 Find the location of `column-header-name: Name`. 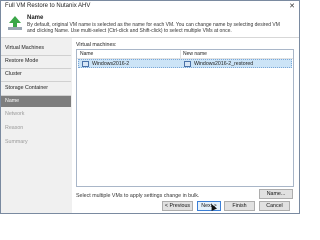

column-header-name: Name is located at coordinates (86, 54).